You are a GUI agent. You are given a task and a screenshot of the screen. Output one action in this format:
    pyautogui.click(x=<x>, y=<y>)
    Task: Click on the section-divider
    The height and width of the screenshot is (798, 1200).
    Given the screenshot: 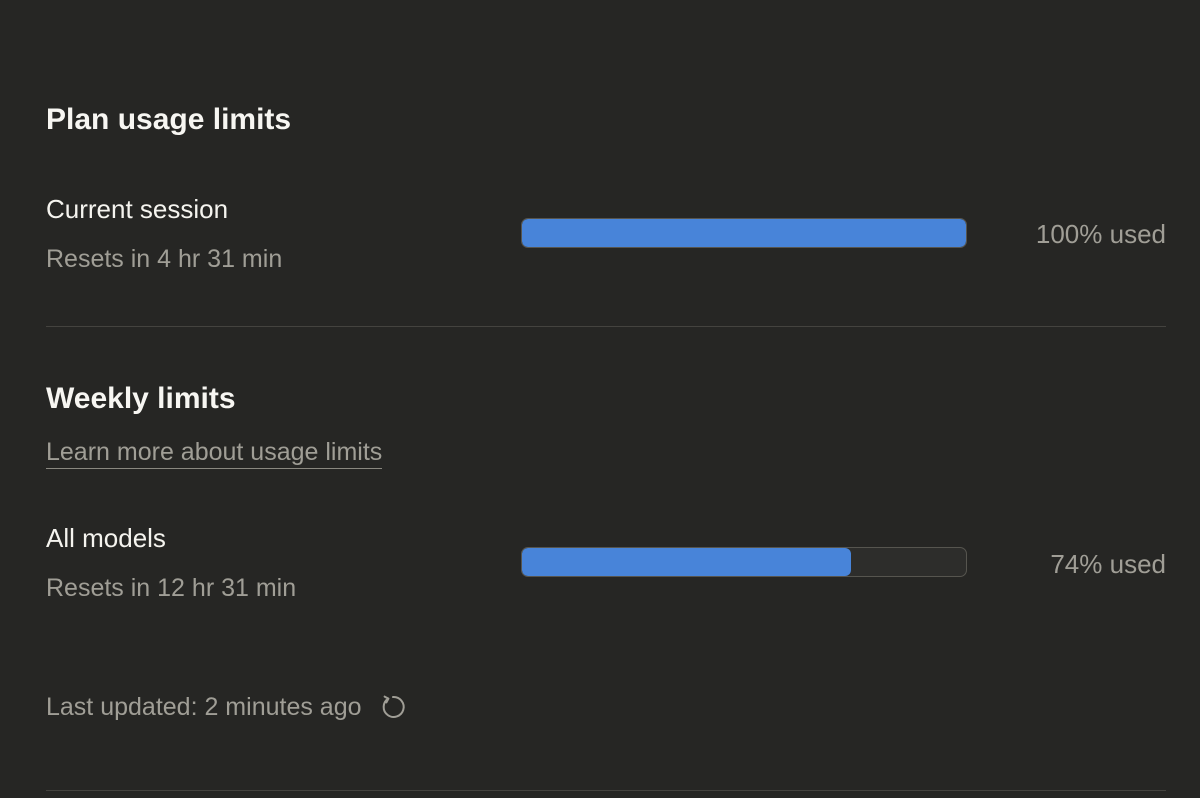 What is the action you would take?
    pyautogui.click(x=606, y=326)
    